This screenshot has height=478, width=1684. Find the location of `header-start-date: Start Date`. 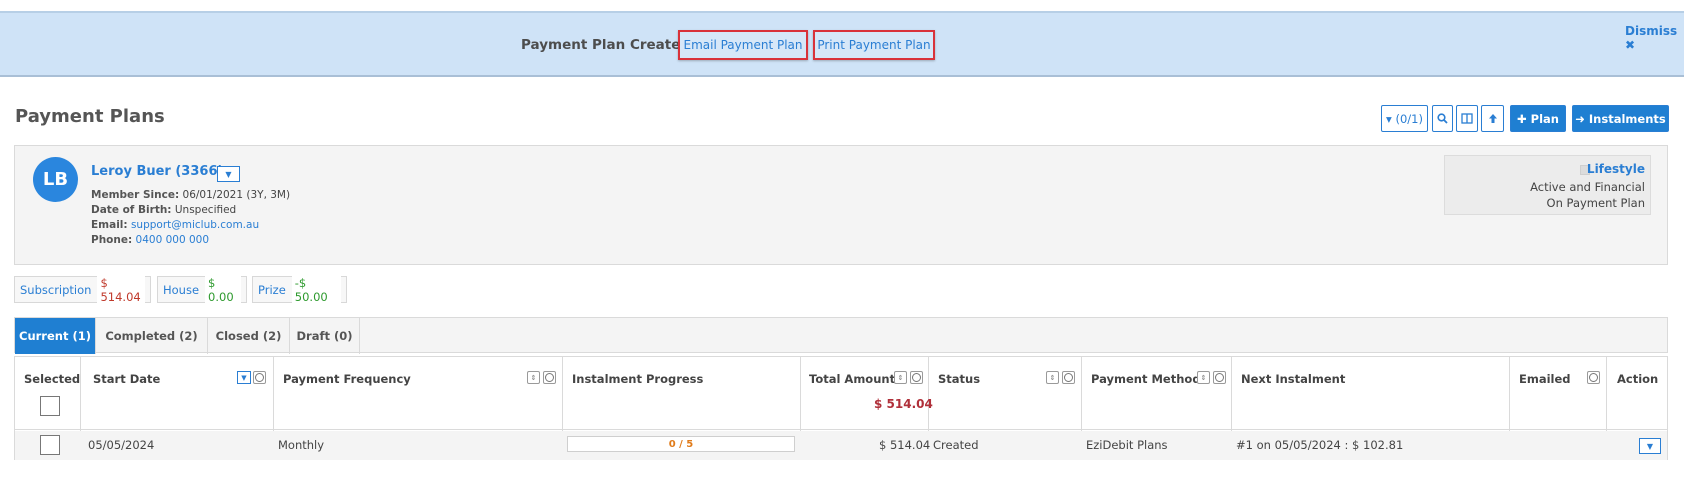

header-start-date: Start Date is located at coordinates (126, 379).